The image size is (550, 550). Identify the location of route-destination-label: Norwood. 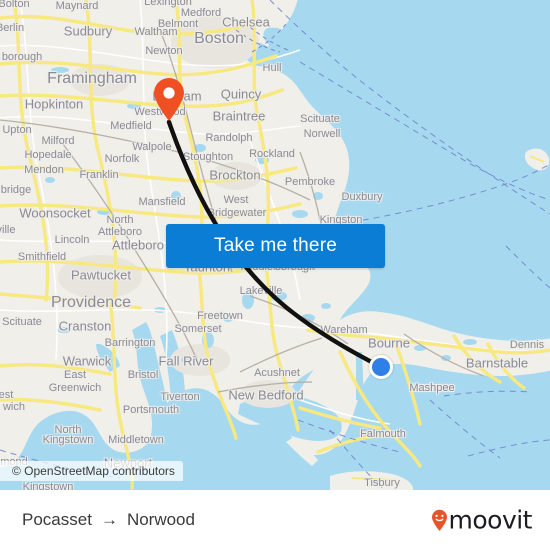
(160, 519).